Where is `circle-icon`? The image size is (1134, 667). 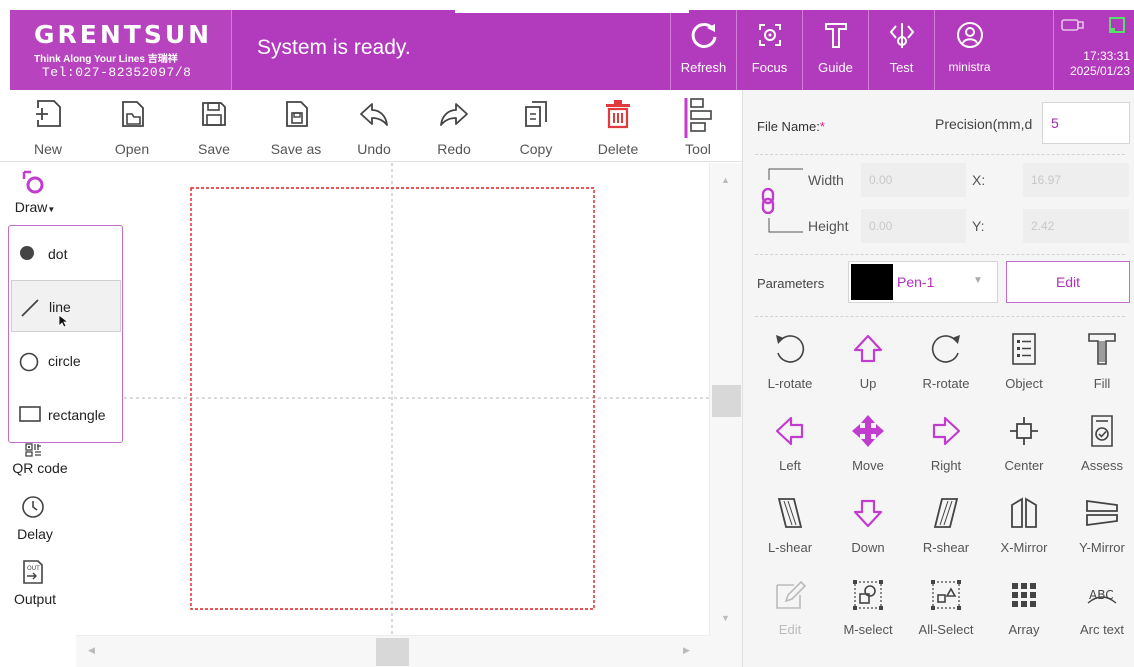
circle-icon is located at coordinates (29, 362).